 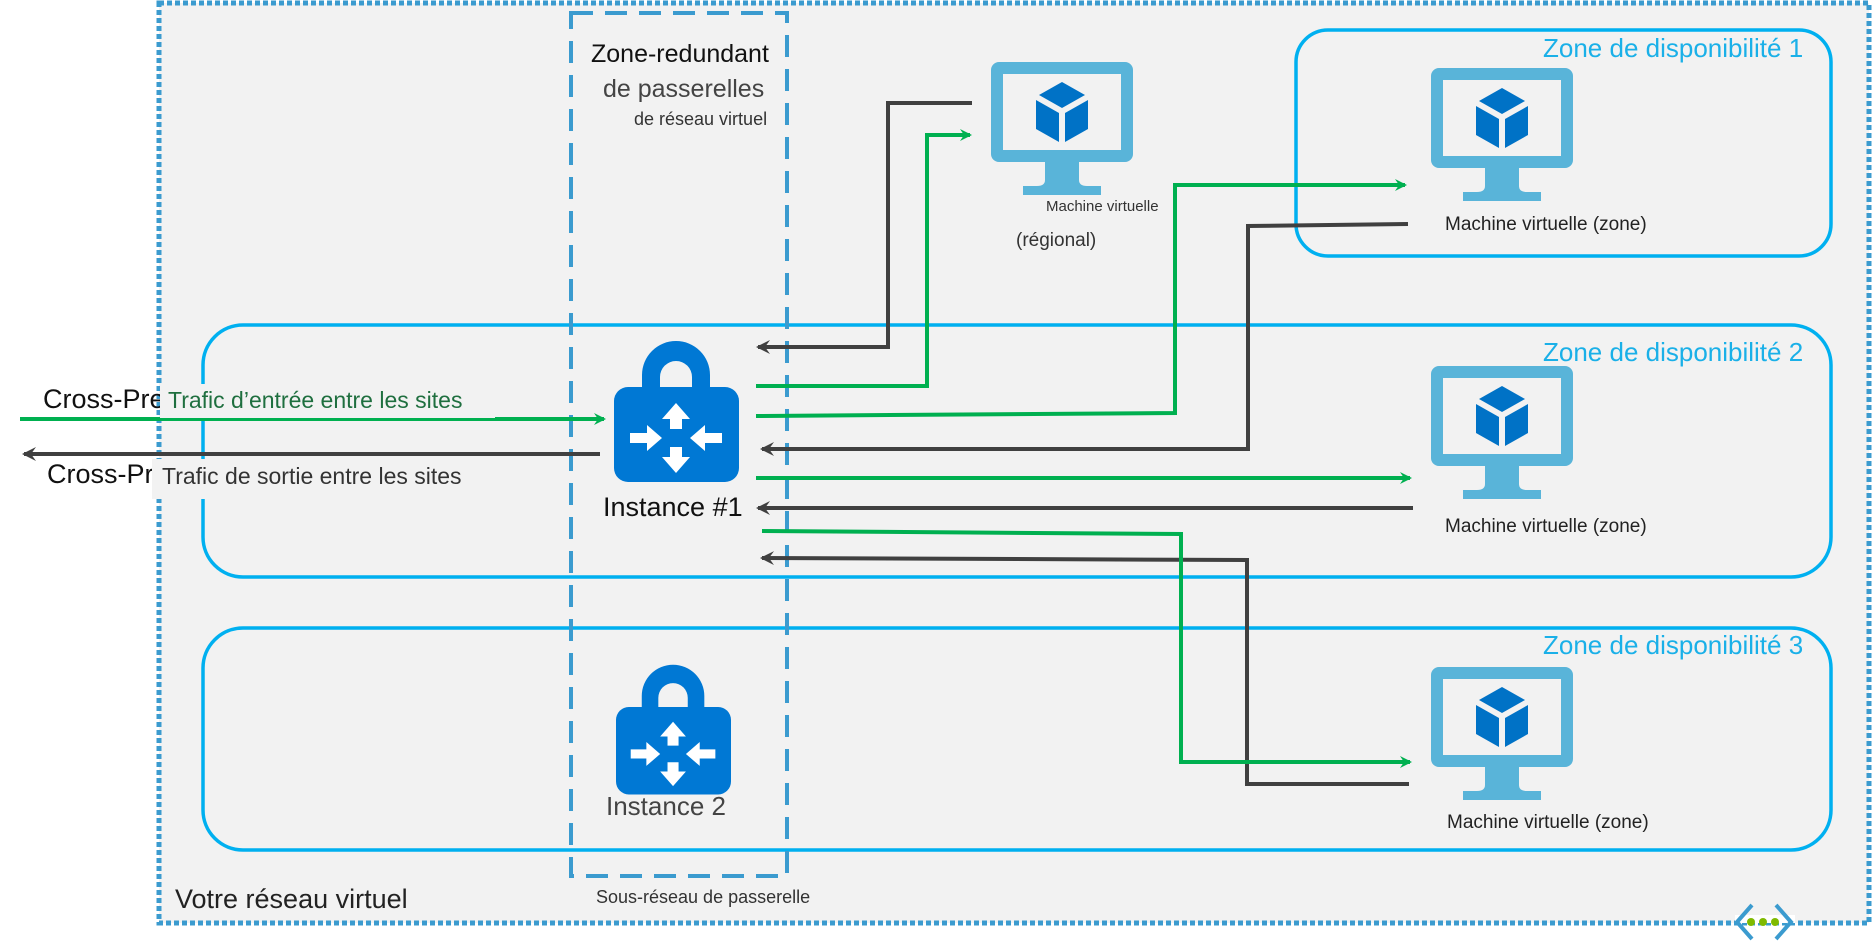 What do you see at coordinates (1056, 240) in the screenshot?
I see `vm-regional-label-line2: (régional)` at bounding box center [1056, 240].